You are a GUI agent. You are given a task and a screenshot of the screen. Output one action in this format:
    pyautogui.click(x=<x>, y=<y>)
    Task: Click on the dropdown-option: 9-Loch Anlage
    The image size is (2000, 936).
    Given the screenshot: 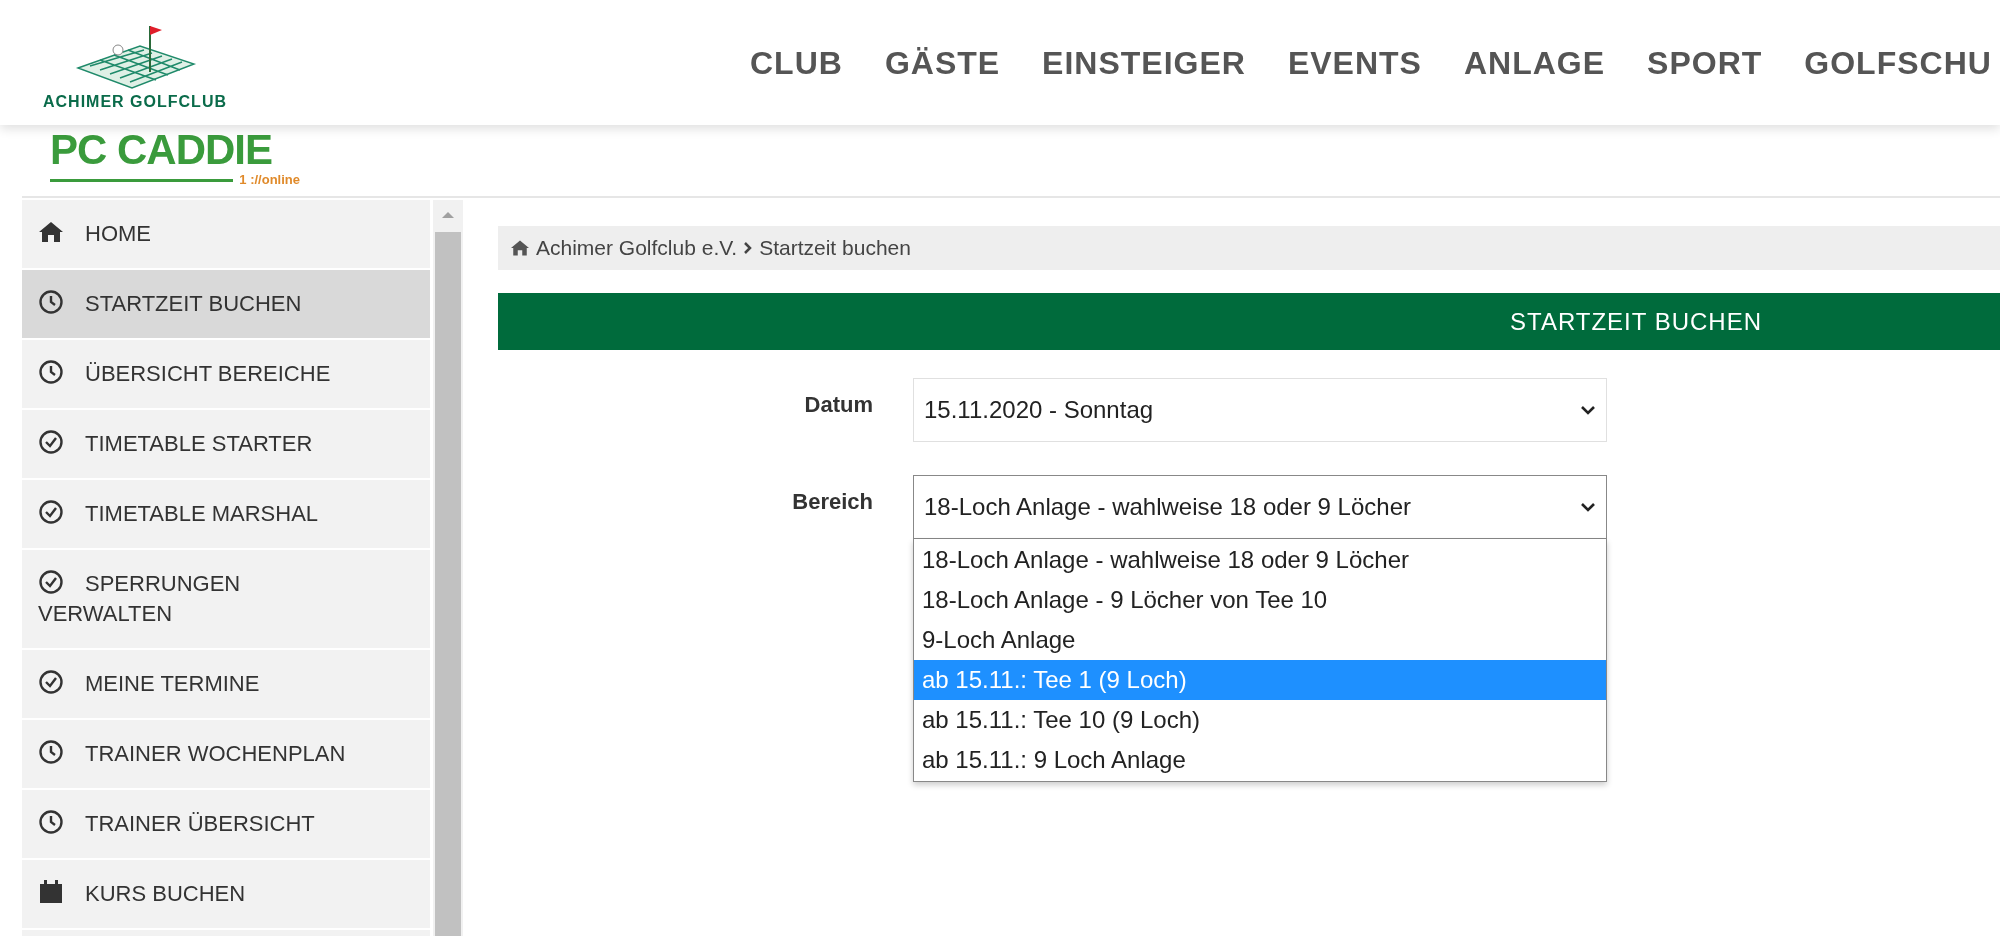 What is the action you would take?
    pyautogui.click(x=1260, y=640)
    